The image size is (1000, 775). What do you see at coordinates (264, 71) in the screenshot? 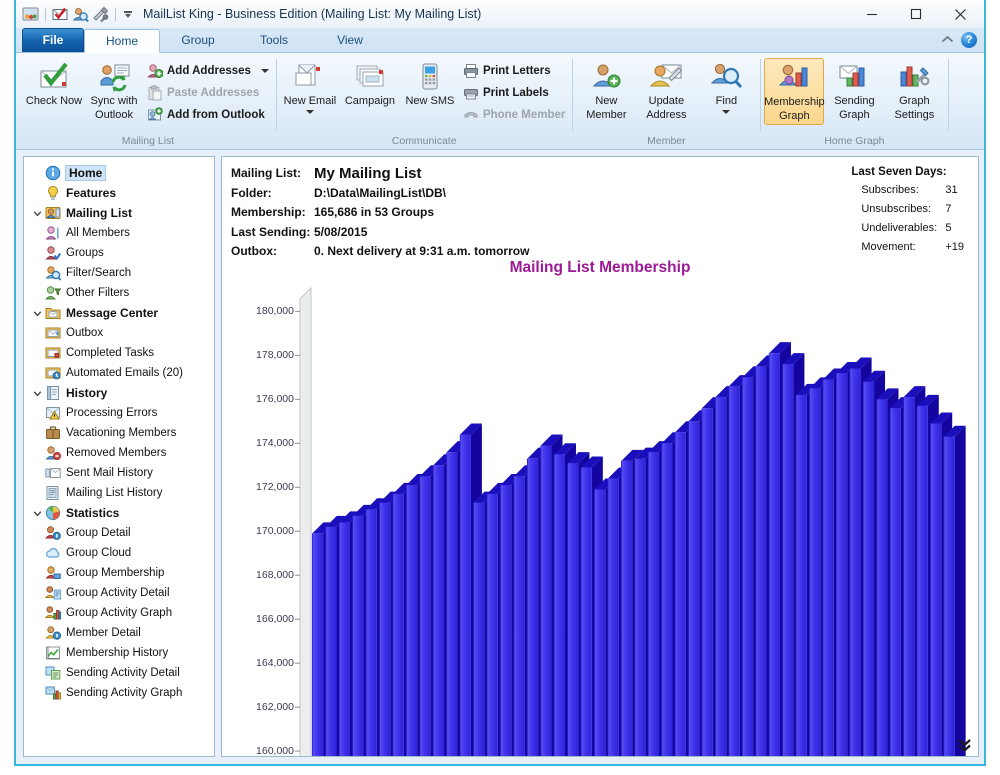
I see `add-addresses-caret-icon` at bounding box center [264, 71].